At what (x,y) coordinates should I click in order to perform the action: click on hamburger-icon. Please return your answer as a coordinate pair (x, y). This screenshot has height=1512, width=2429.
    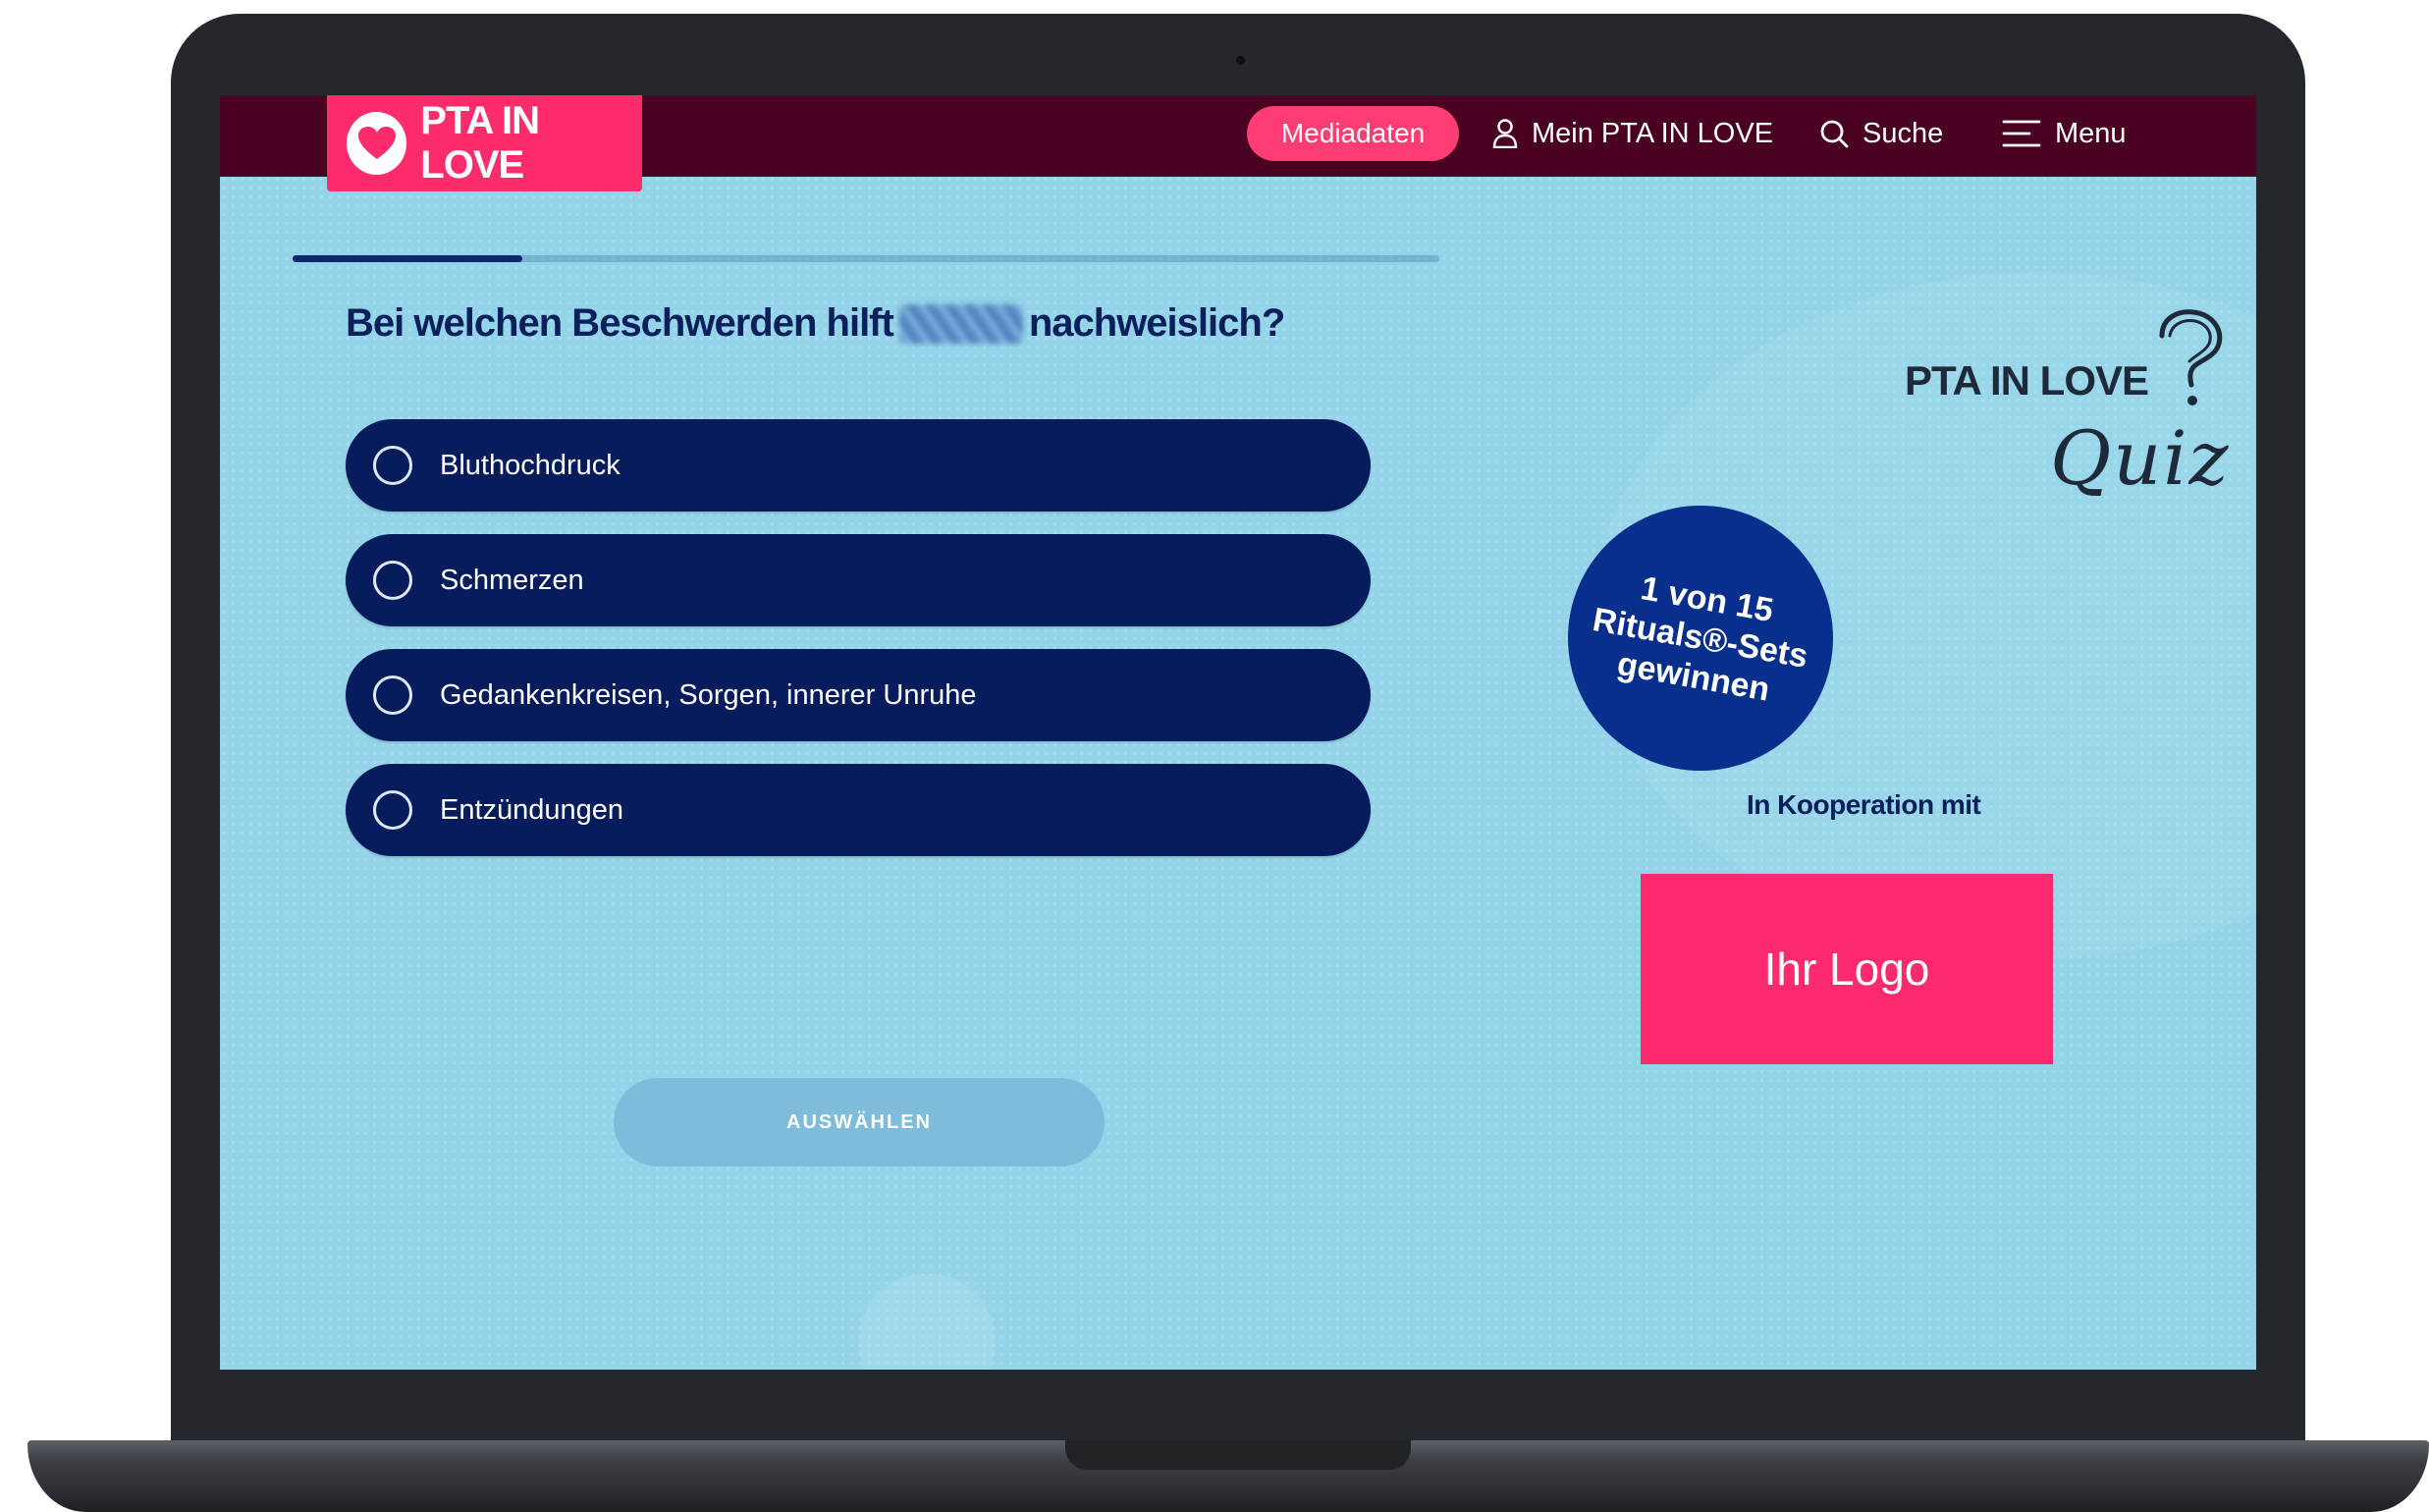
    Looking at the image, I should click on (2022, 133).